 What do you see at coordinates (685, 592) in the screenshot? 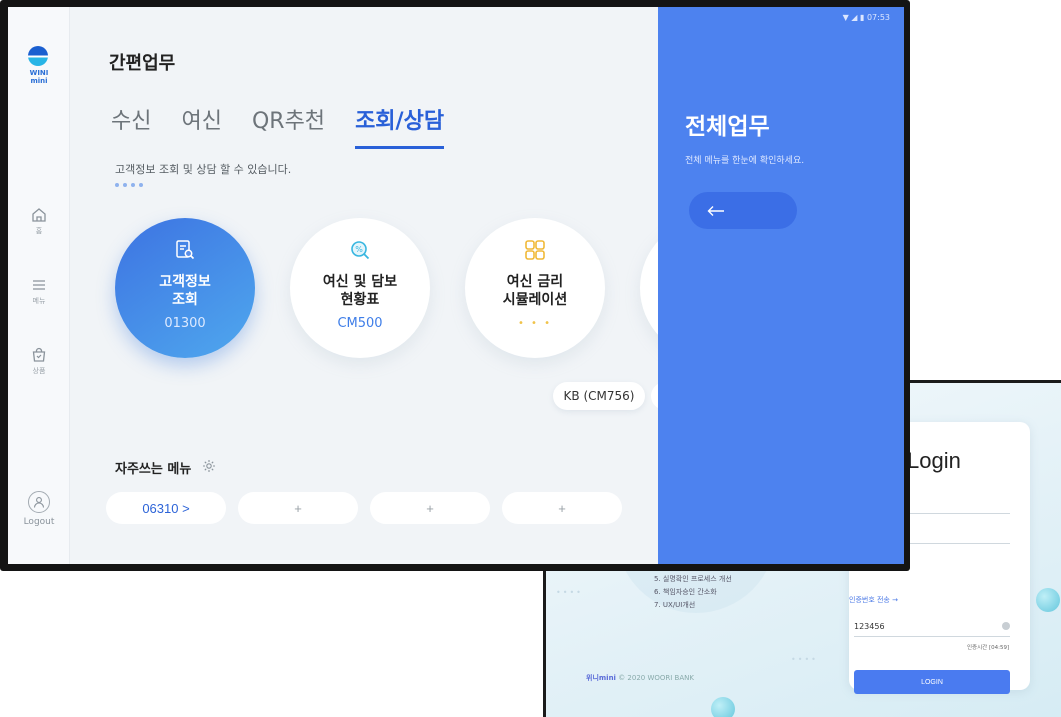
I see `feature-item: 6. 책임자승인 간소화` at bounding box center [685, 592].